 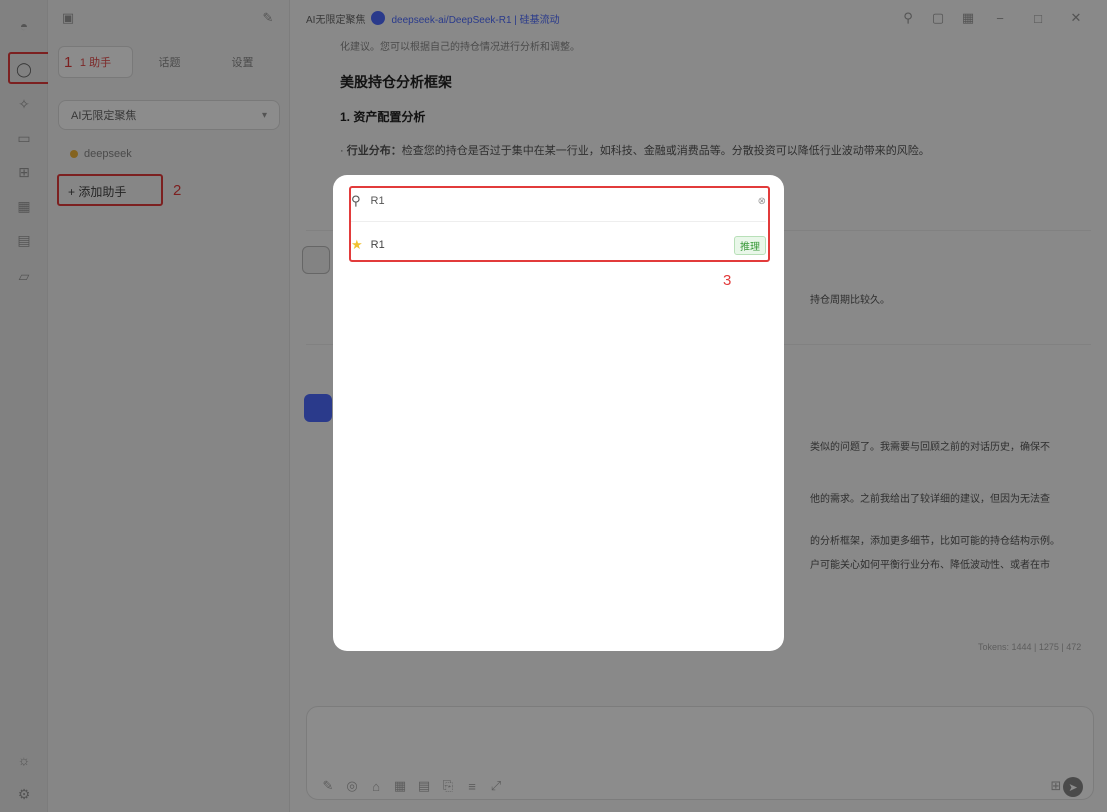 What do you see at coordinates (559, 224) in the screenshot?
I see `highlight-box-search` at bounding box center [559, 224].